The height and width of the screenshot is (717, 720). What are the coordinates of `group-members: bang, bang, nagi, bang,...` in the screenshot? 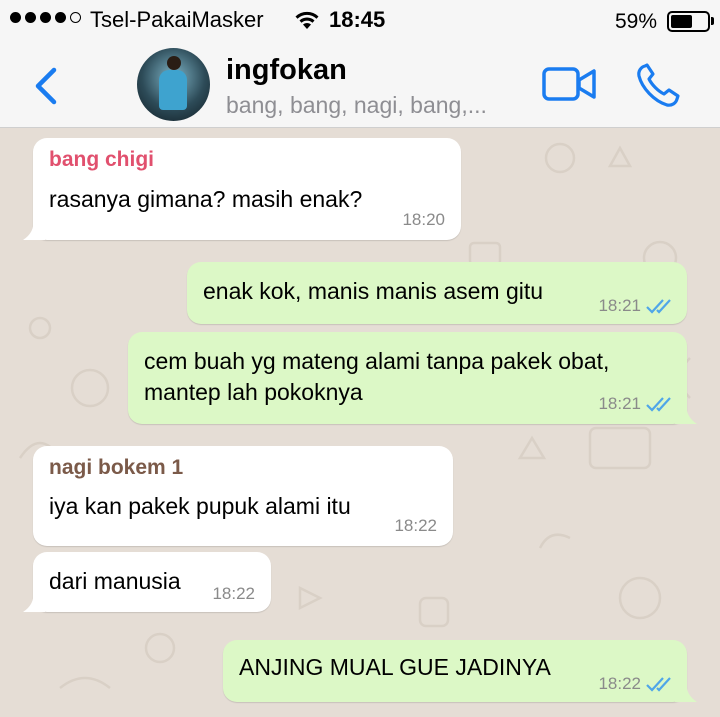 It's located at (356, 105).